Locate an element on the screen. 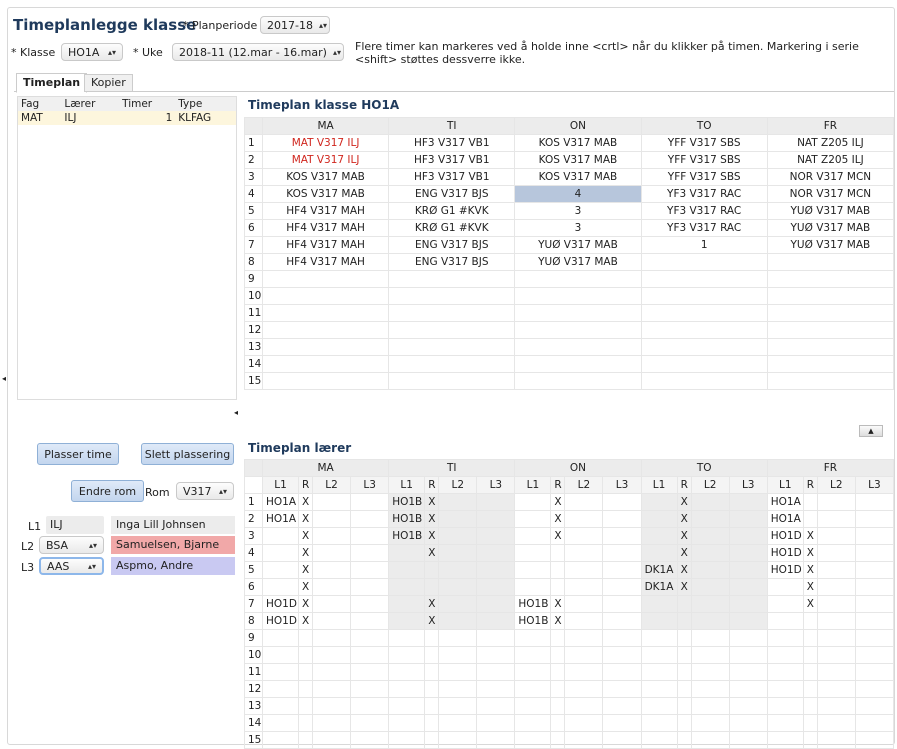 This screenshot has height=749, width=897. planperiode-select: 2017-18 ▴▾ is located at coordinates (295, 25).